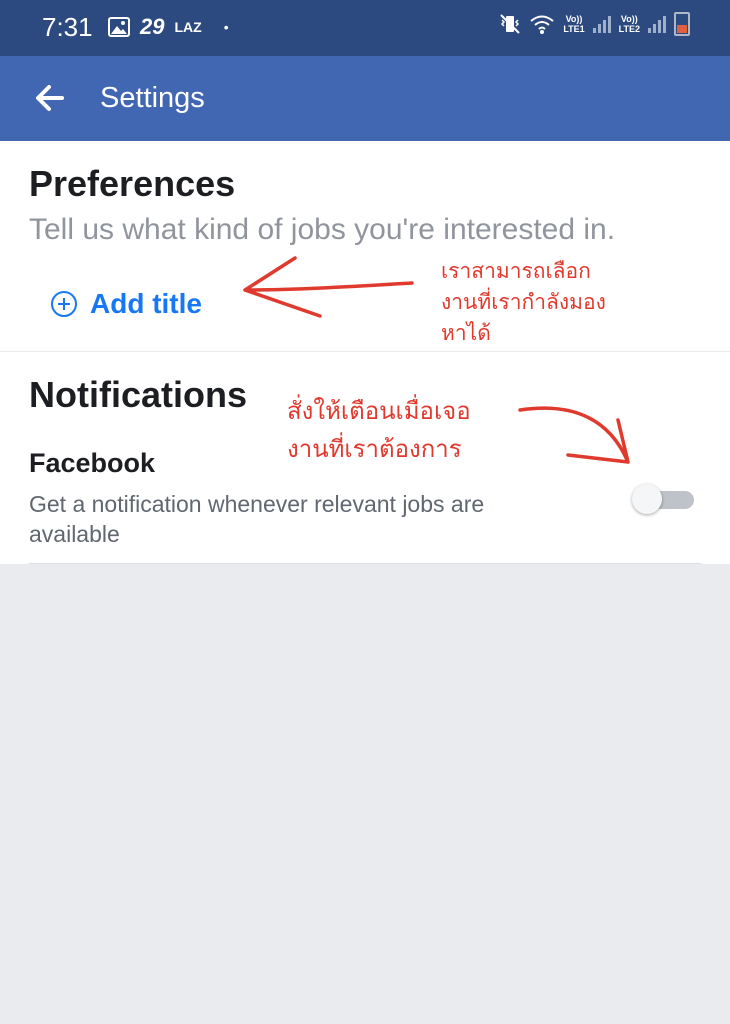 This screenshot has width=730, height=1024. Describe the element at coordinates (374, 449) in the screenshot. I see `annotation-line: งานที่เราต้องการ` at that location.